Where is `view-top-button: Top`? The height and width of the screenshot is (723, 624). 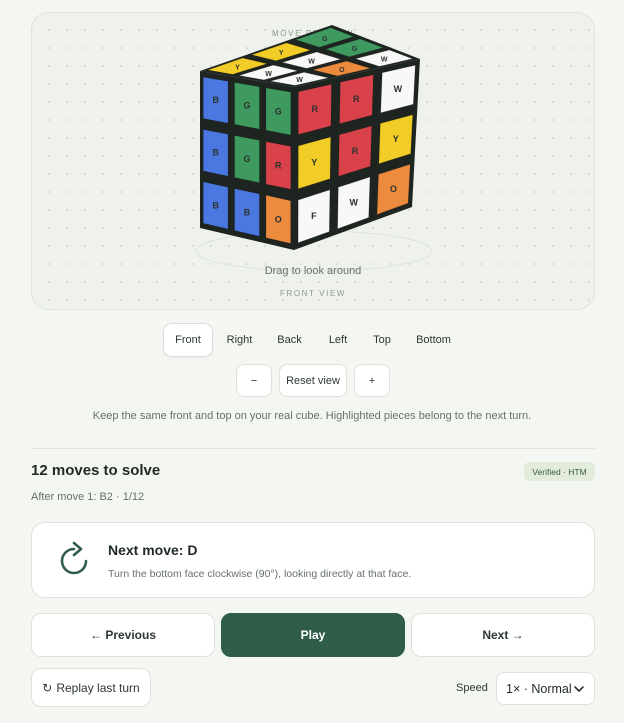 view-top-button: Top is located at coordinates (382, 340).